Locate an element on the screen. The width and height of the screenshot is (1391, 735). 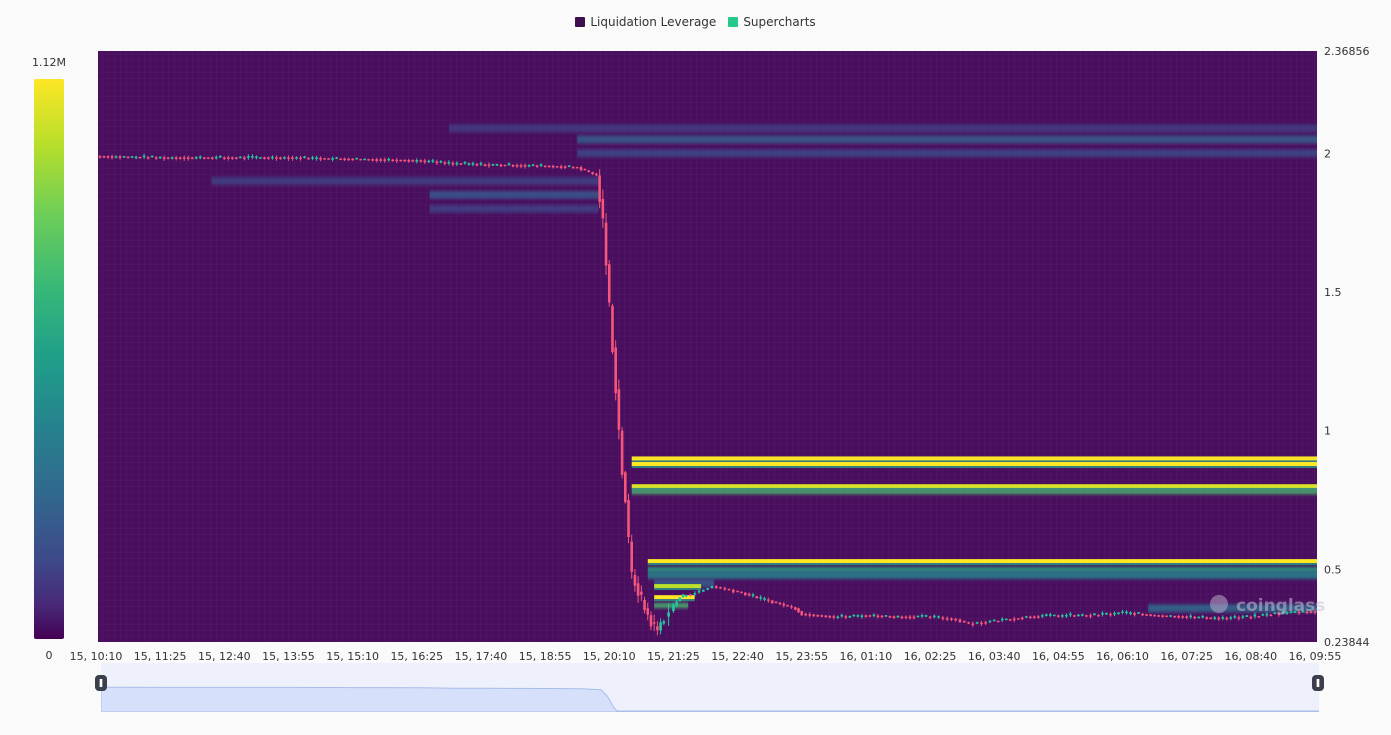
navigator-series is located at coordinates (710, 699).